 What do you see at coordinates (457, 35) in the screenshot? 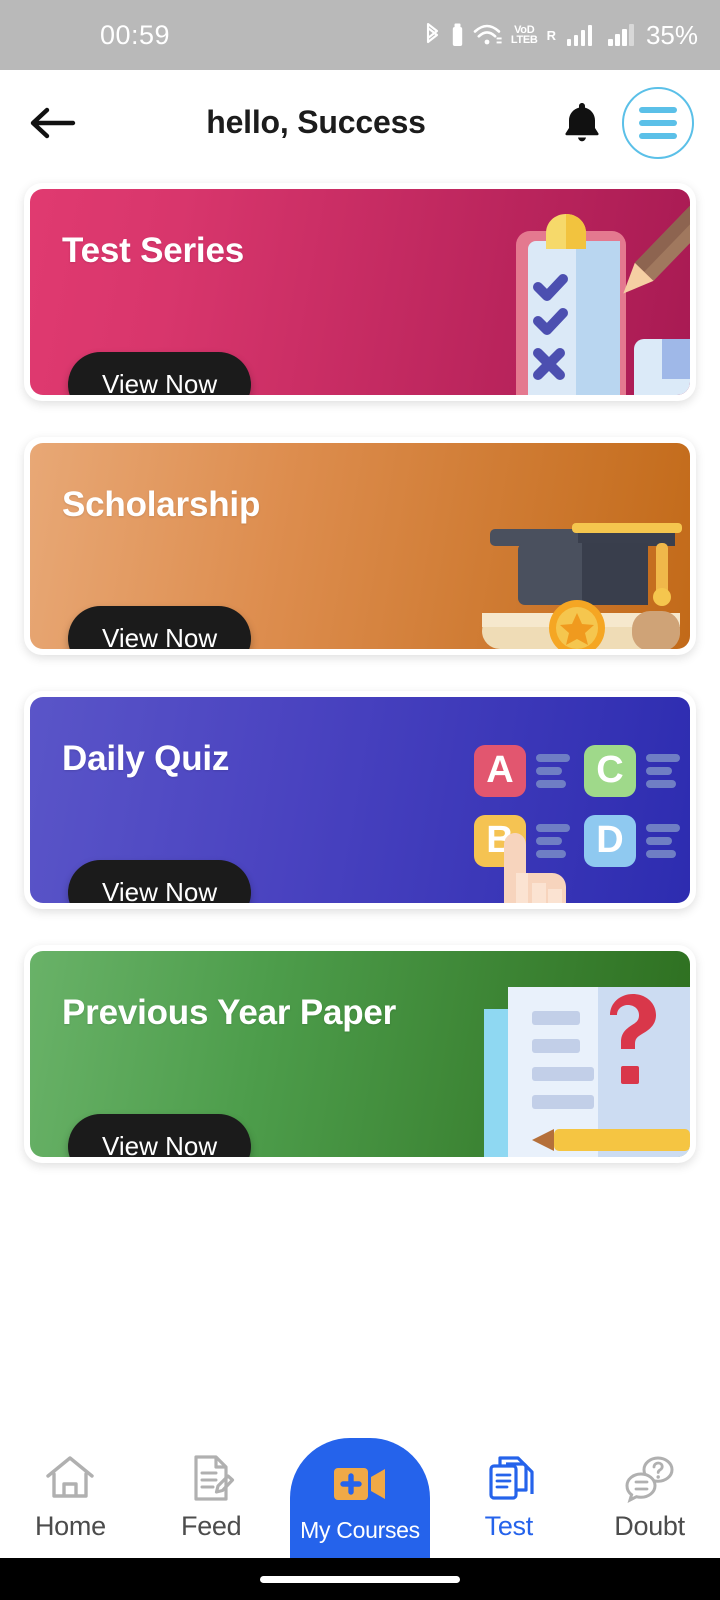
I see `bluetooth-device-battery-icon` at bounding box center [457, 35].